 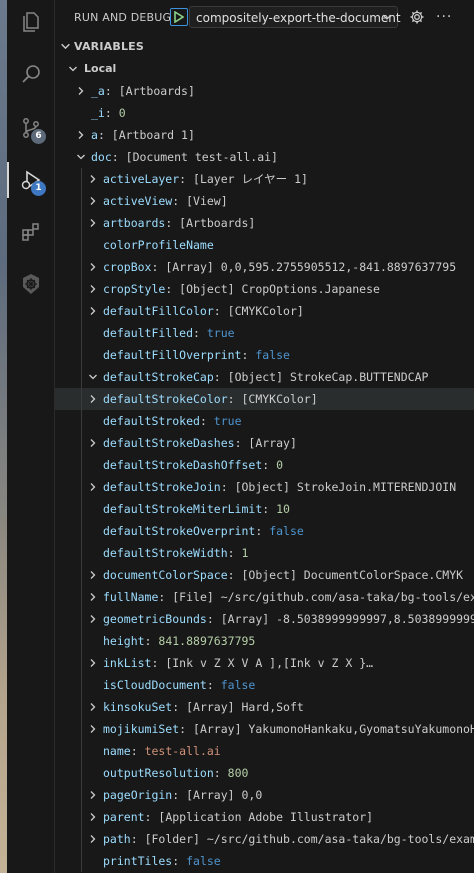 I want to click on variable-label: activeView: [View], so click(x=165, y=201).